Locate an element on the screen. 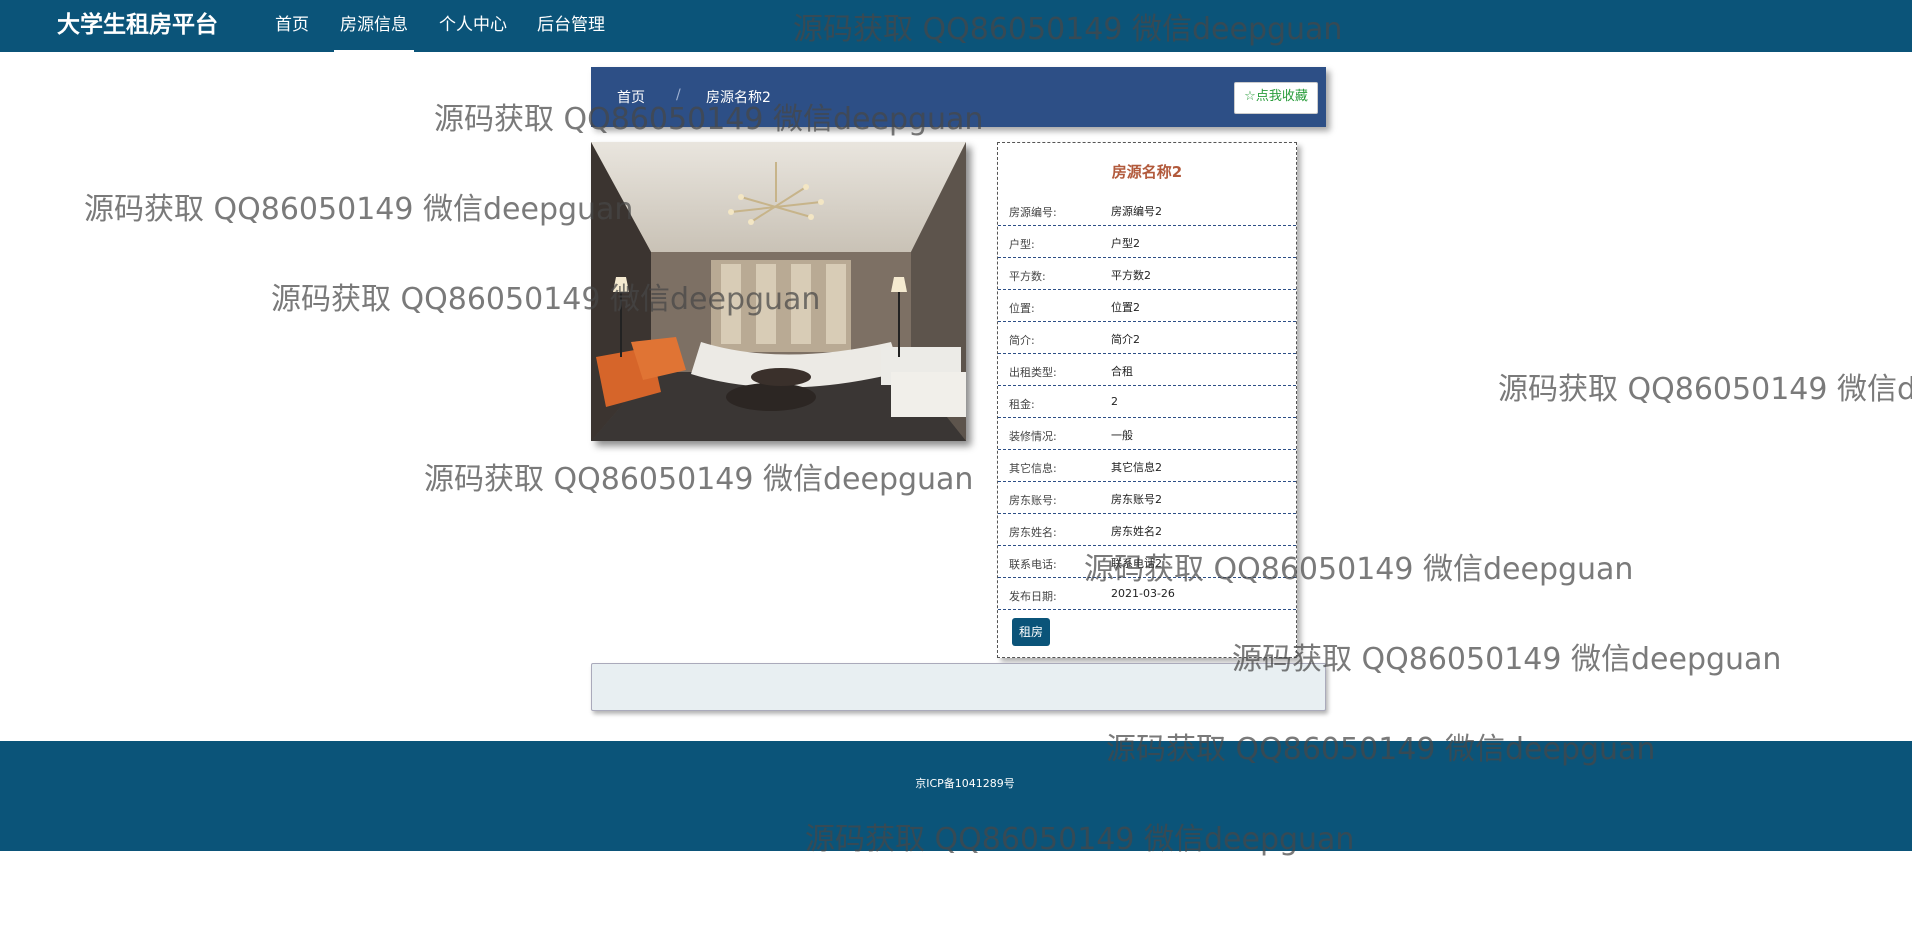 Image resolution: width=1912 pixels, height=934 pixels. detail-key: 装修情况: is located at coordinates (1033, 436).